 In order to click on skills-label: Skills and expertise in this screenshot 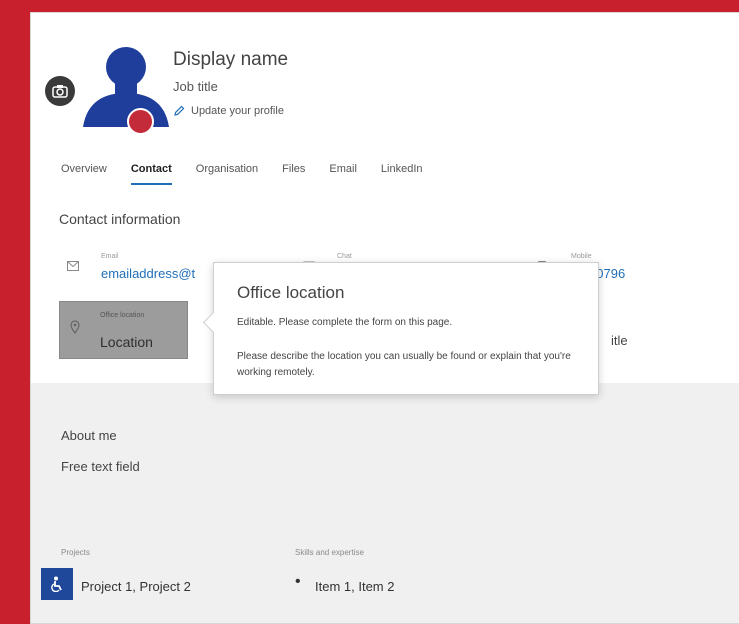, I will do `click(329, 552)`.